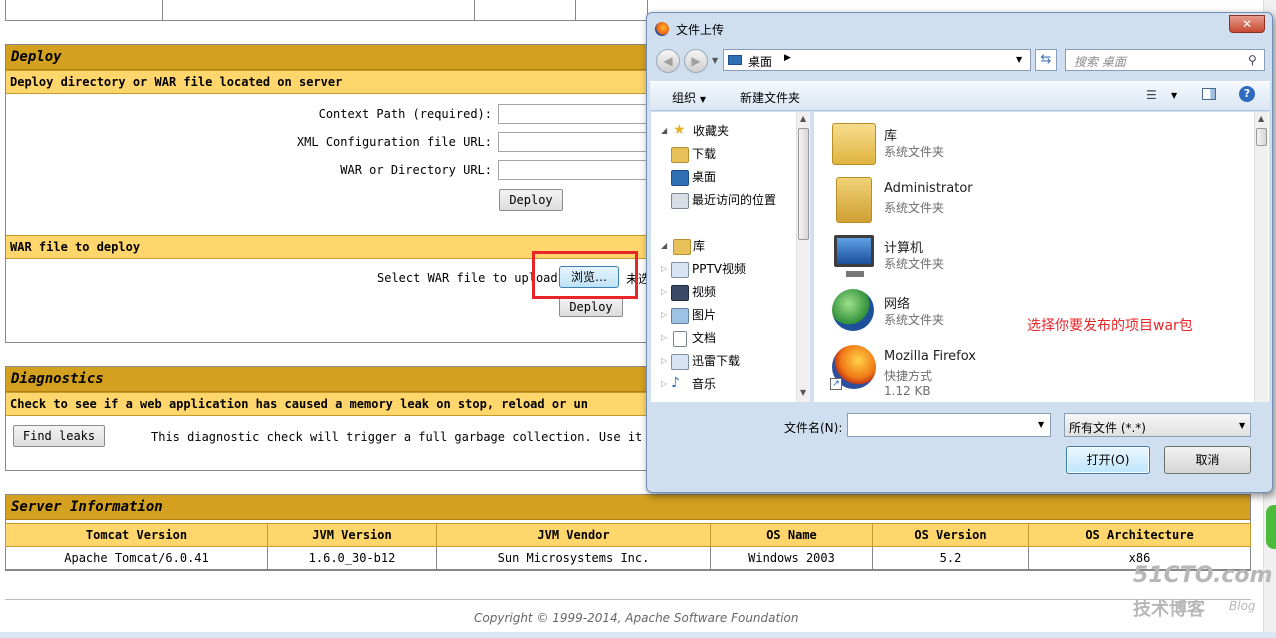 This screenshot has height=638, width=1276. Describe the element at coordinates (573, 114) in the screenshot. I see `context-path-input` at that location.